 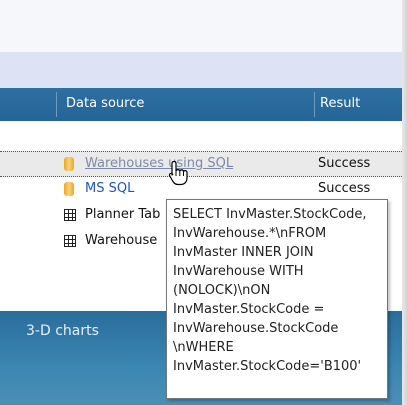 What do you see at coordinates (62, 331) in the screenshot?
I see `panel-label: 3-D charts` at bounding box center [62, 331].